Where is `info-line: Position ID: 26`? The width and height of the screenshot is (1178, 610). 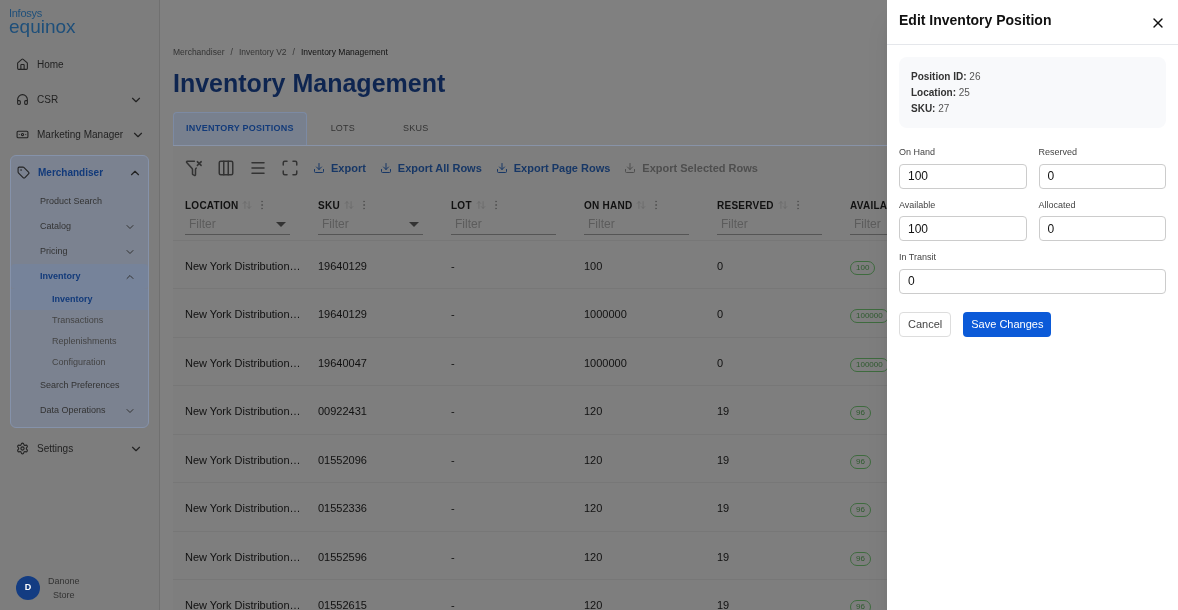 info-line: Position ID: 26 is located at coordinates (946, 77).